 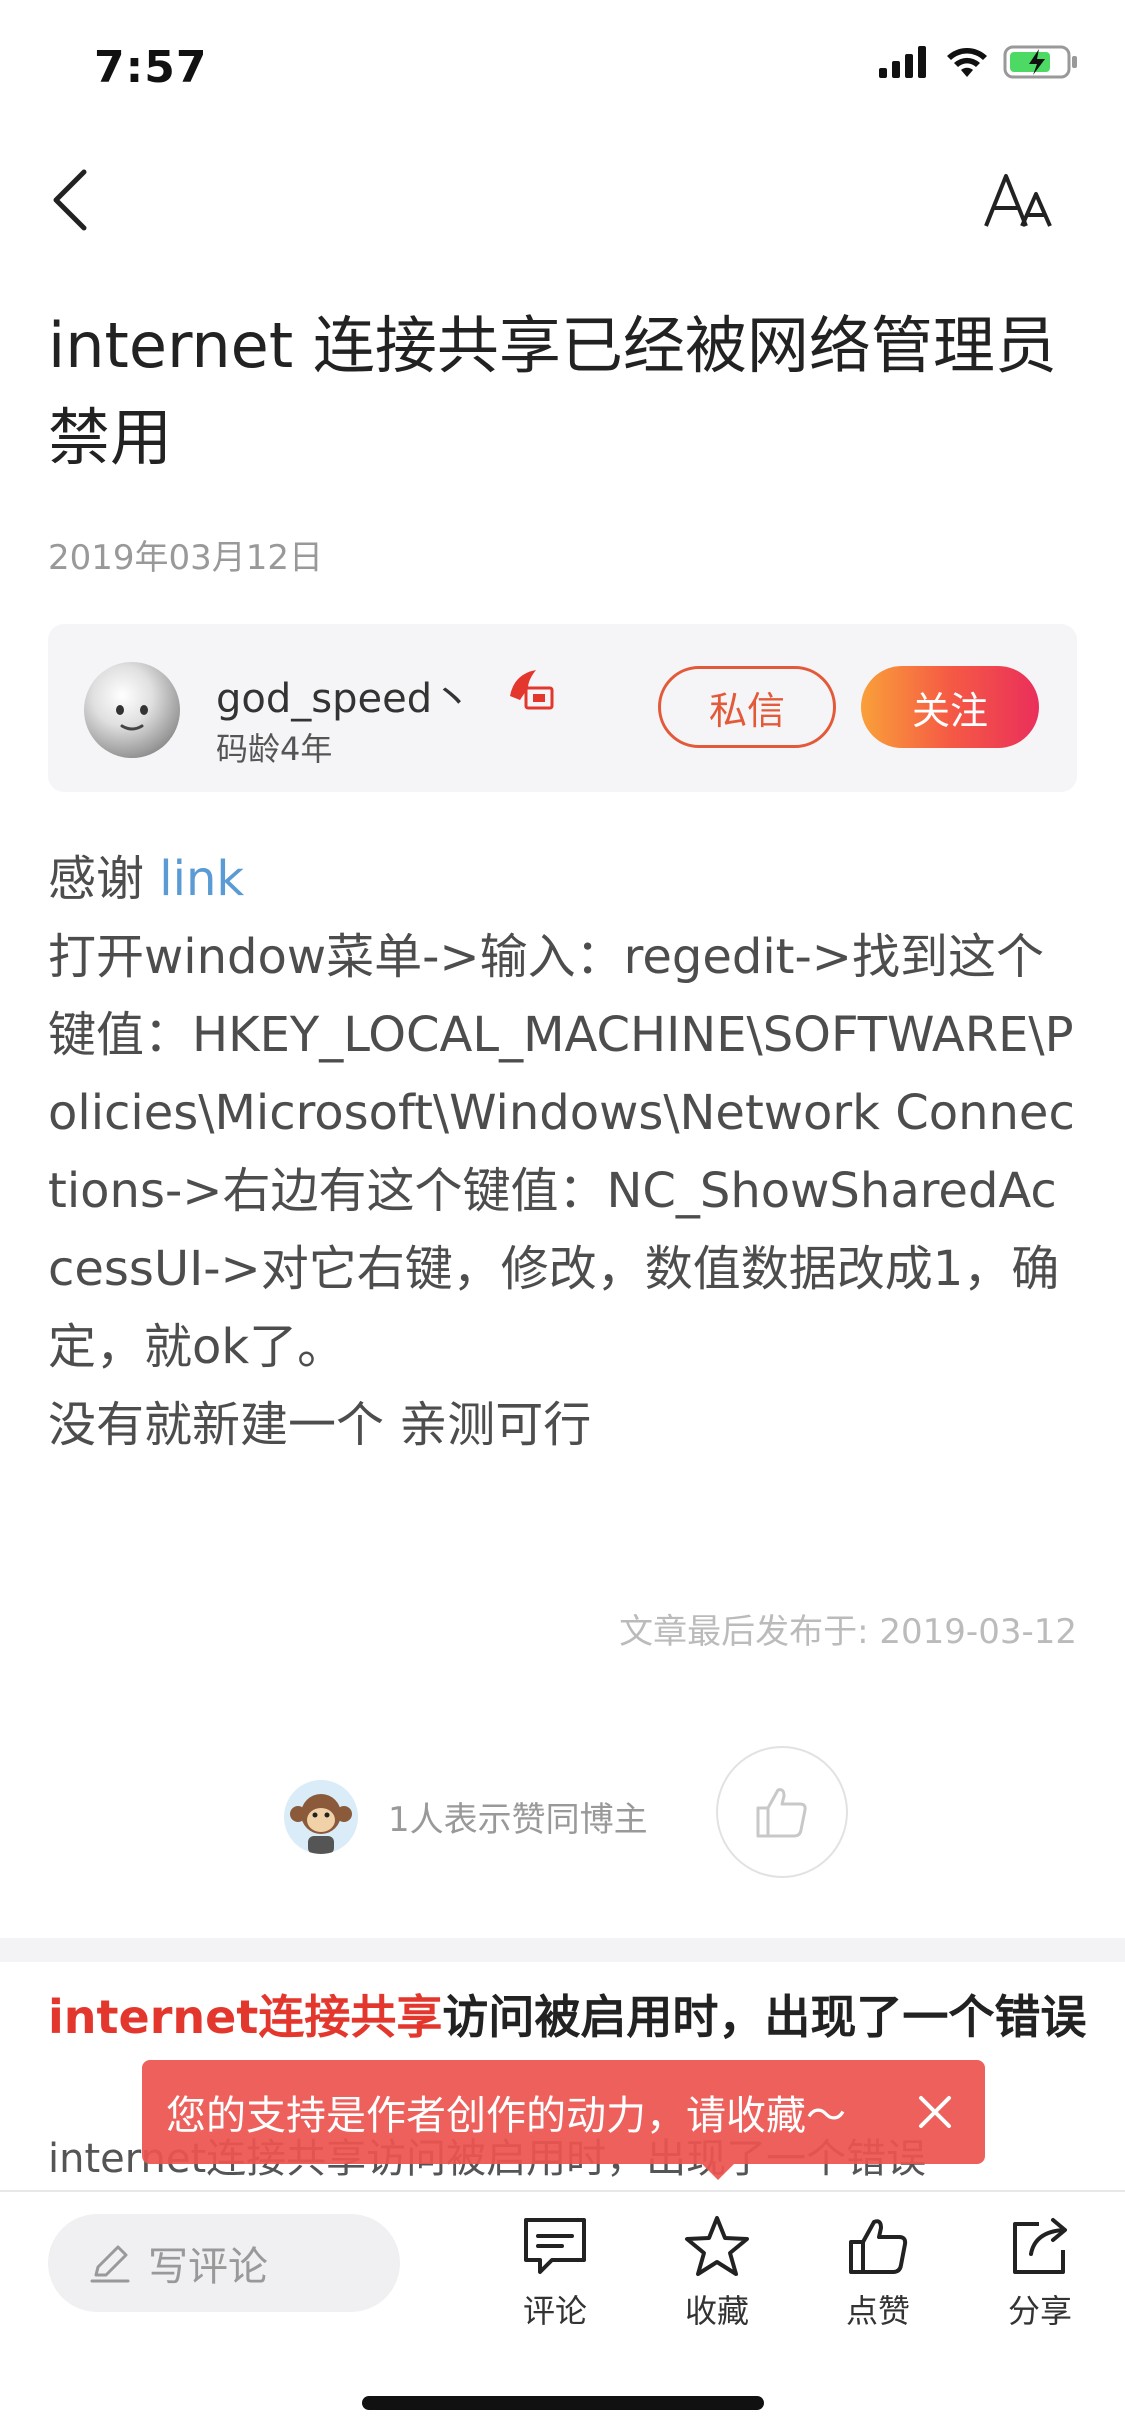 What do you see at coordinates (554, 2311) in the screenshot?
I see `comment-tool-label: 评论` at bounding box center [554, 2311].